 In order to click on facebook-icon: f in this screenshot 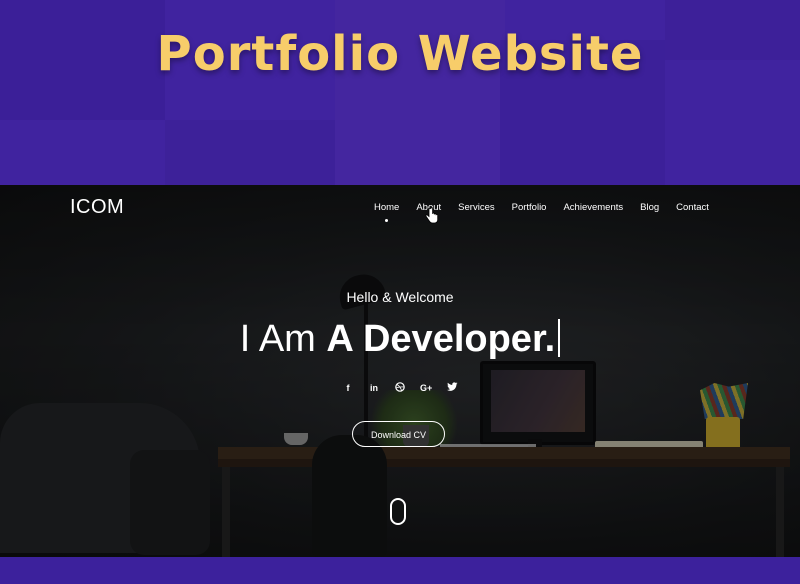, I will do `click(348, 388)`.